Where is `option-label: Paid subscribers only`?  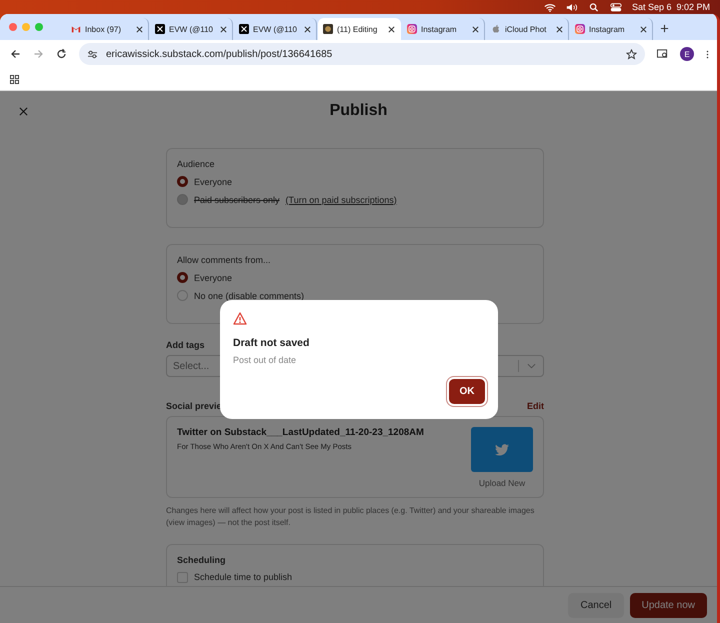
option-label: Paid subscribers only is located at coordinates (237, 199).